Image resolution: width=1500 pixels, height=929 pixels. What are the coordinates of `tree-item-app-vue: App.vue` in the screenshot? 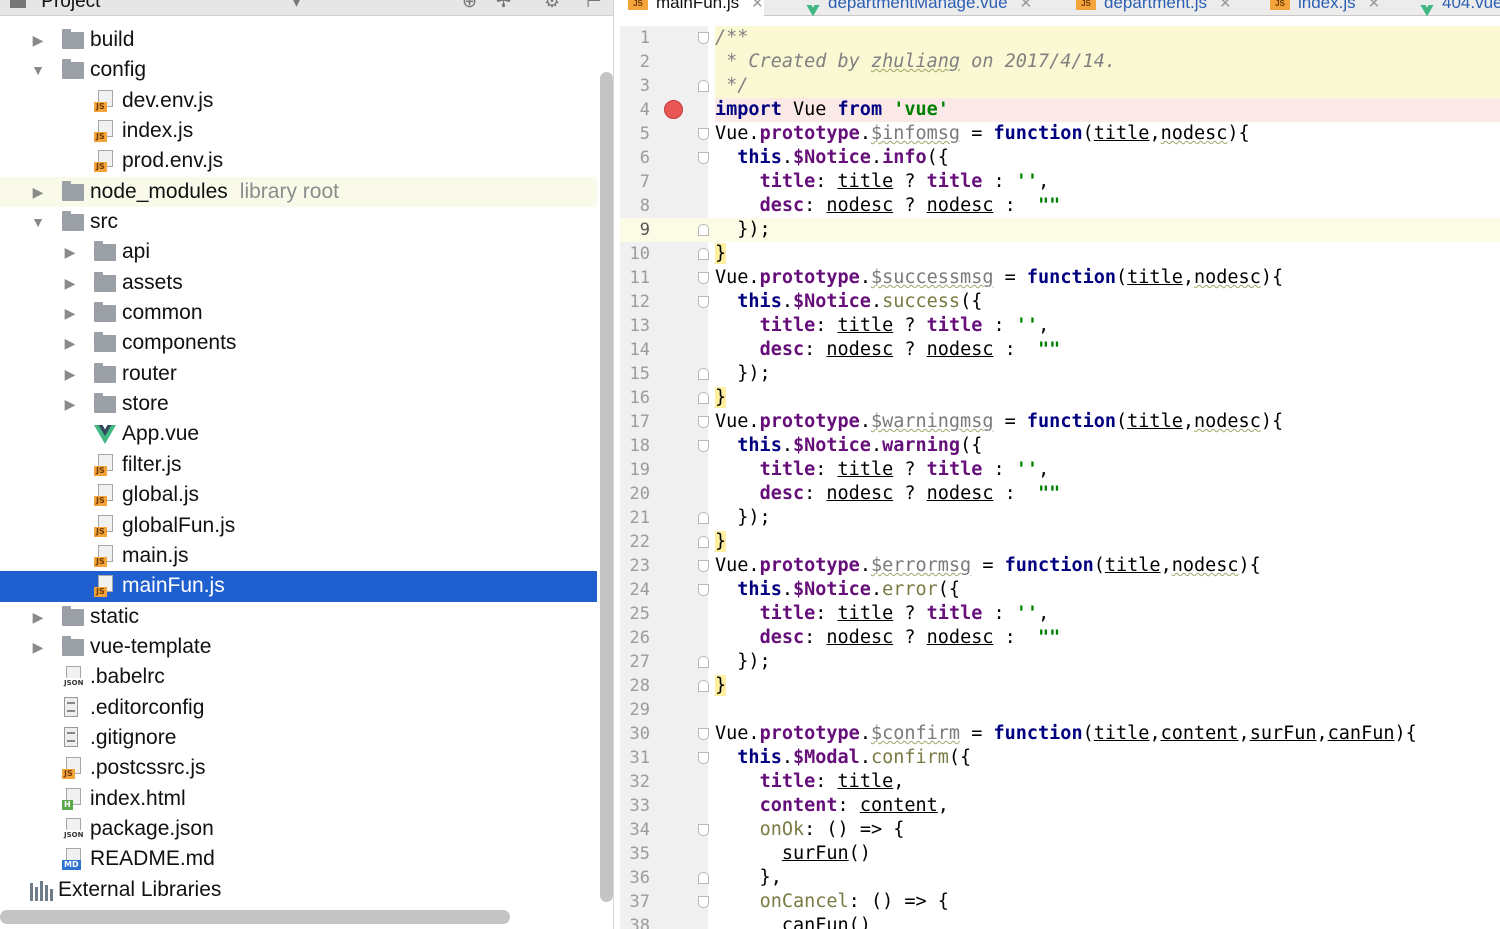 It's located at (298, 434).